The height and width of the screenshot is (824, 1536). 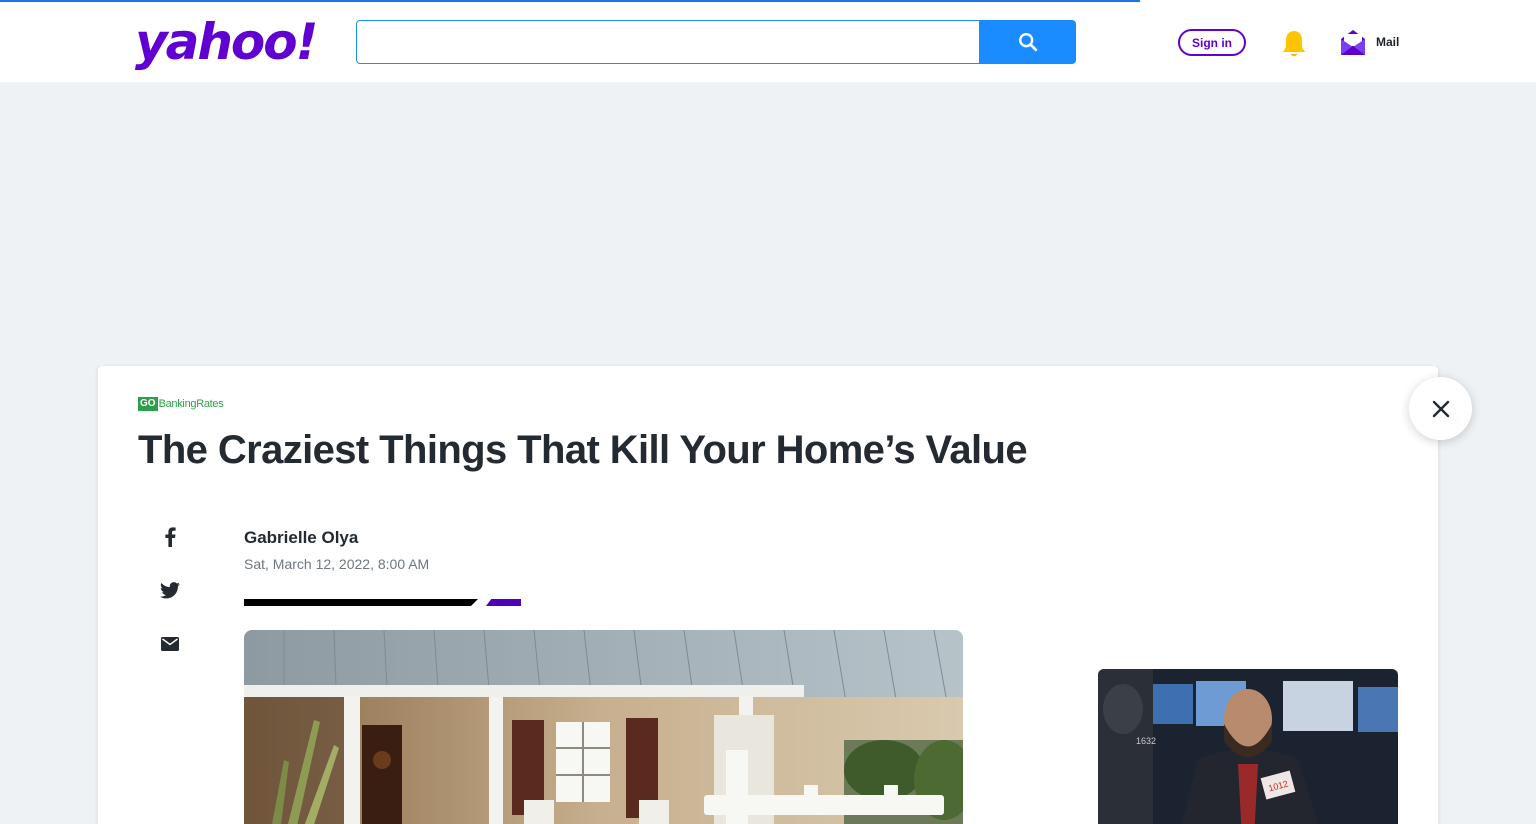 I want to click on twitter-icon, so click(x=170, y=589).